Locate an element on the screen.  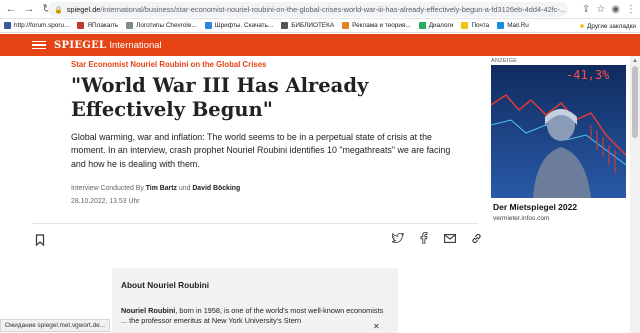
scrollbar-thumb is located at coordinates (635, 102).